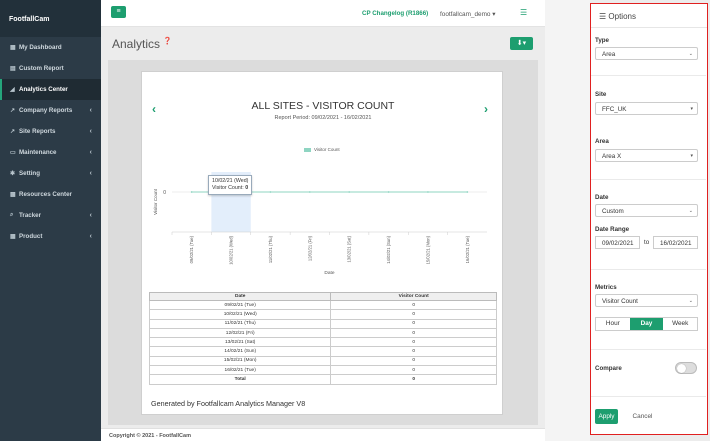 The width and height of the screenshot is (710, 441). I want to click on granularity-day: Day, so click(646, 324).